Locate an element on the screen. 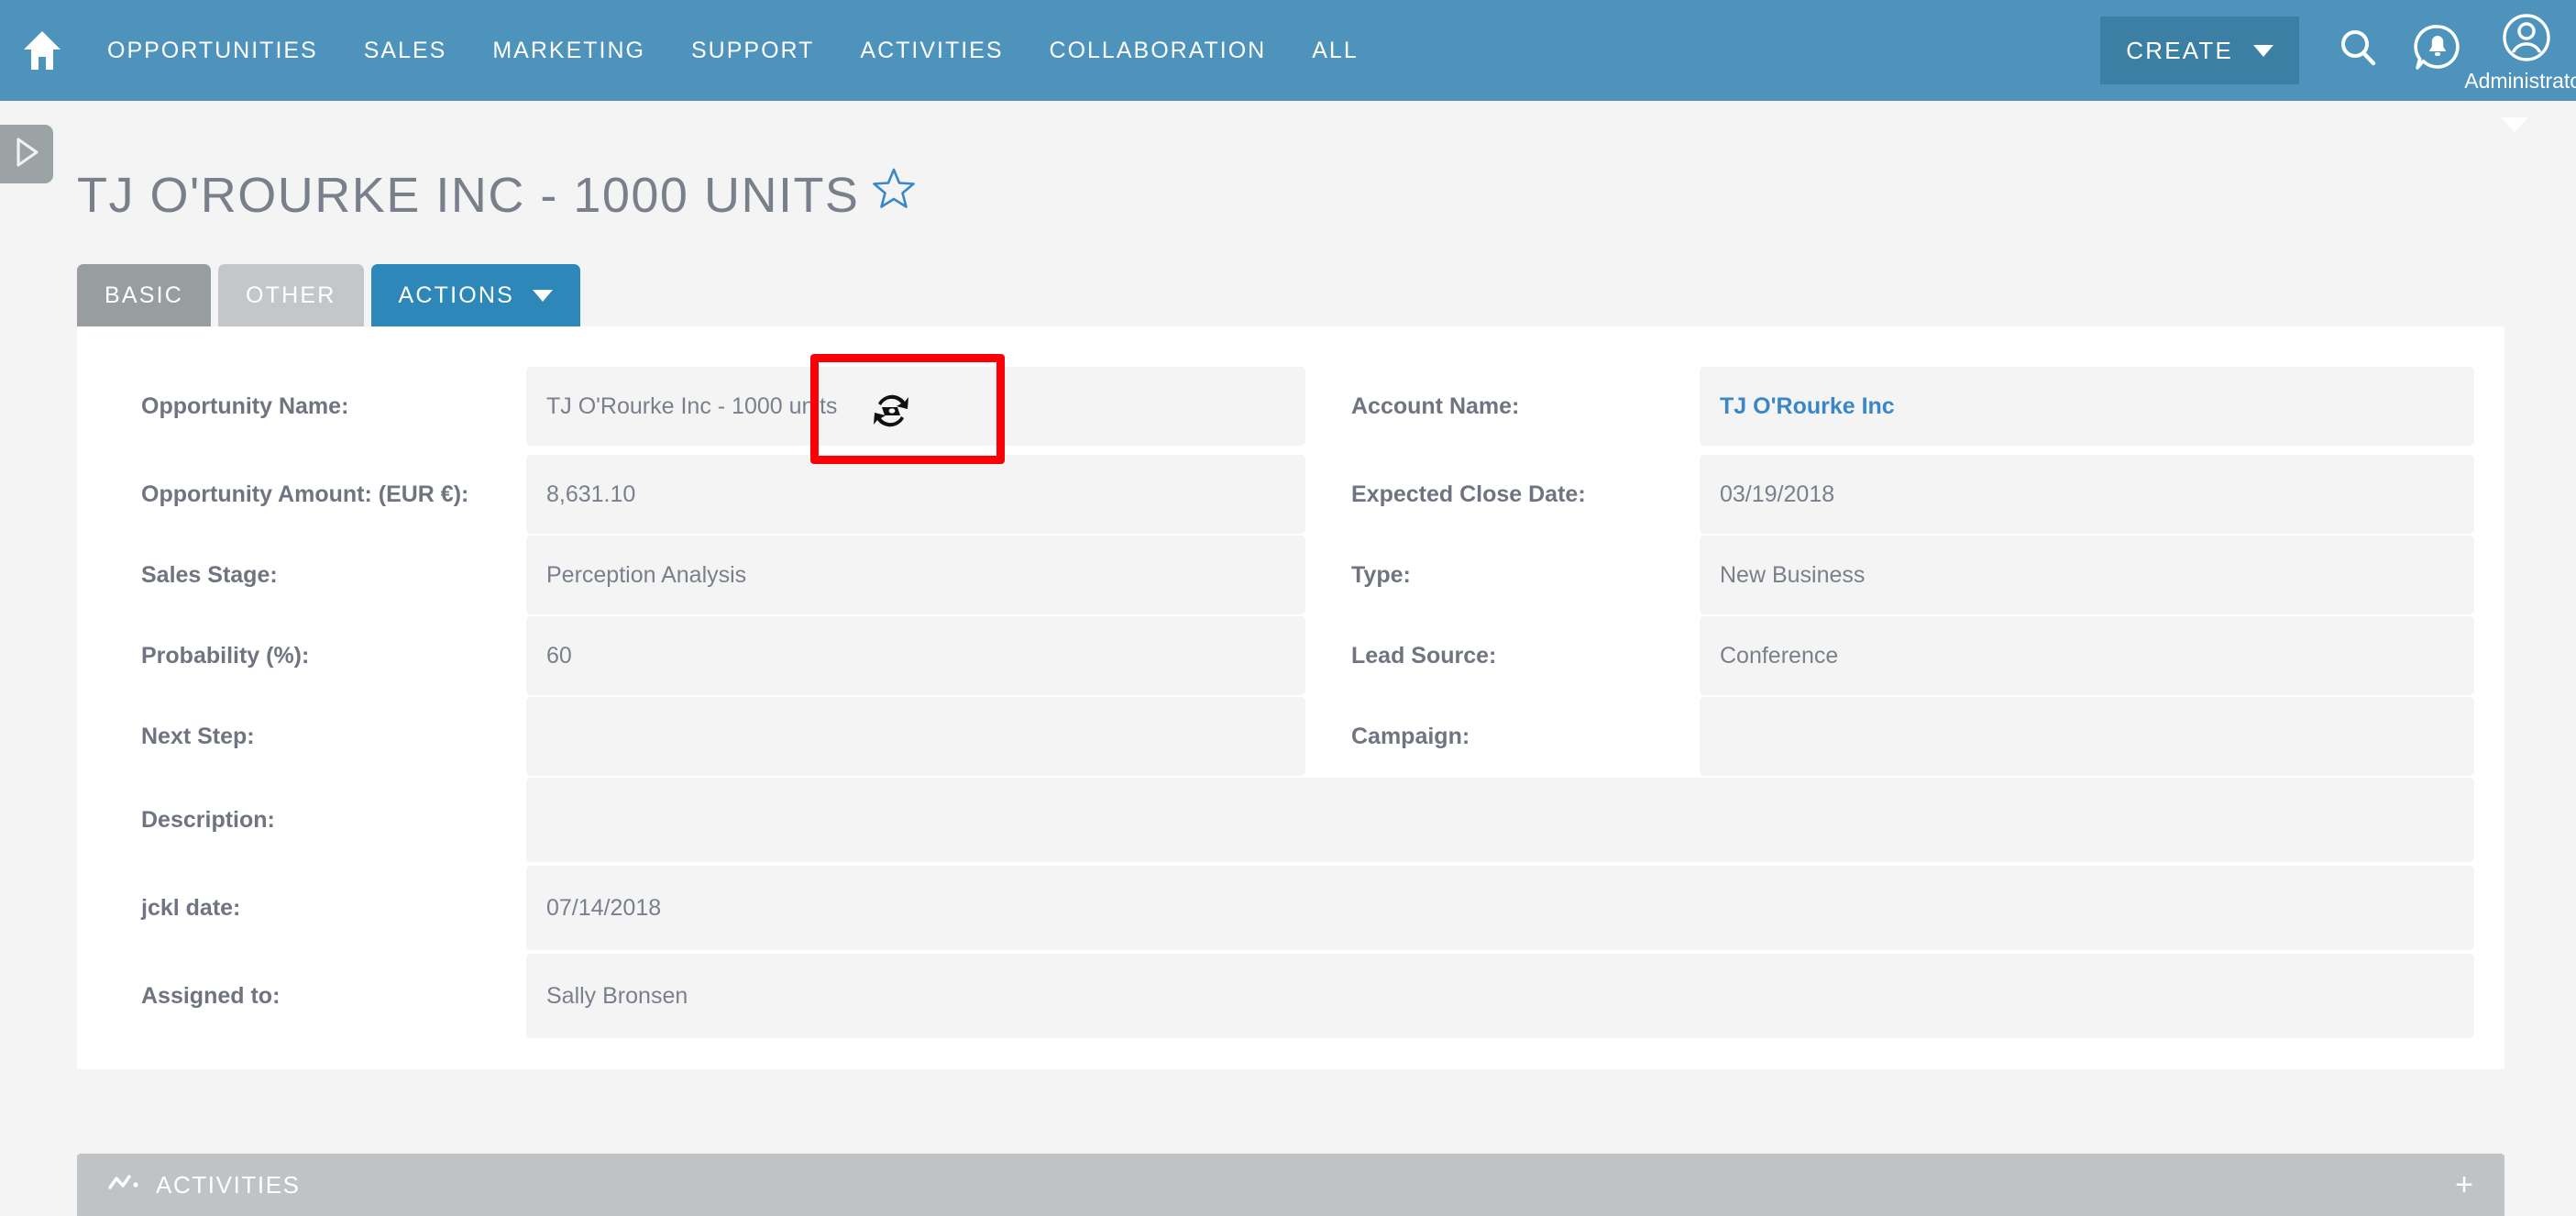 Image resolution: width=2576 pixels, height=1216 pixels. field-value-campaign is located at coordinates (2087, 736).